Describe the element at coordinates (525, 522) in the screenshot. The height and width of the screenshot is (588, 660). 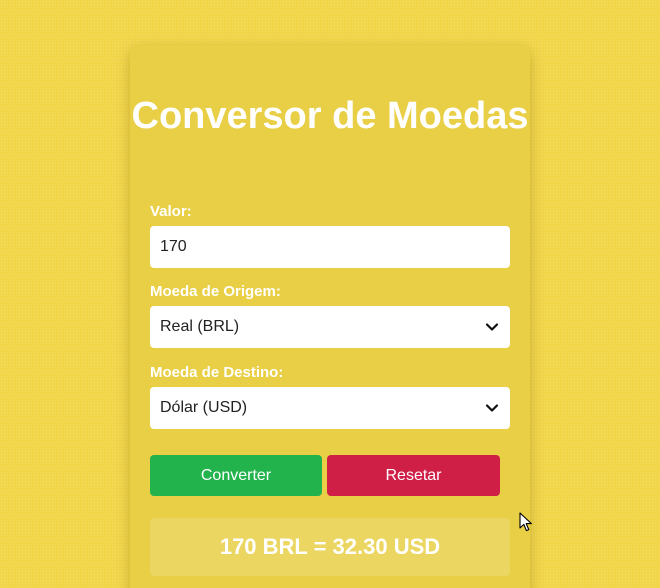
I see `mouse-cursor-icon` at that location.